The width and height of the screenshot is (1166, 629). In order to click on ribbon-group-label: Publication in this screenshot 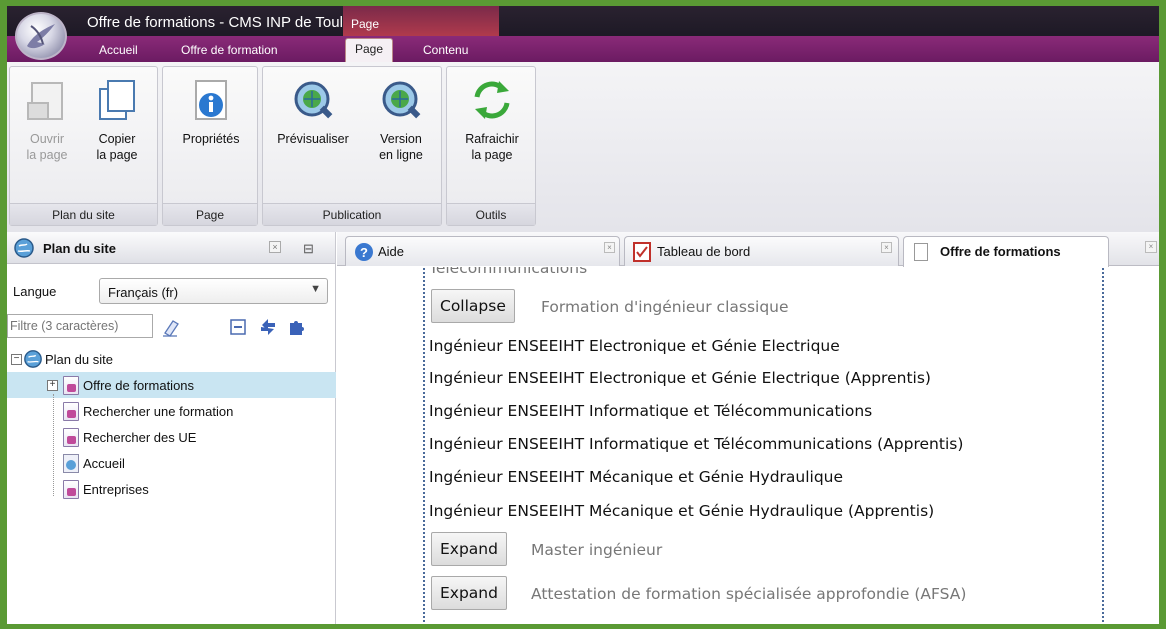, I will do `click(352, 214)`.